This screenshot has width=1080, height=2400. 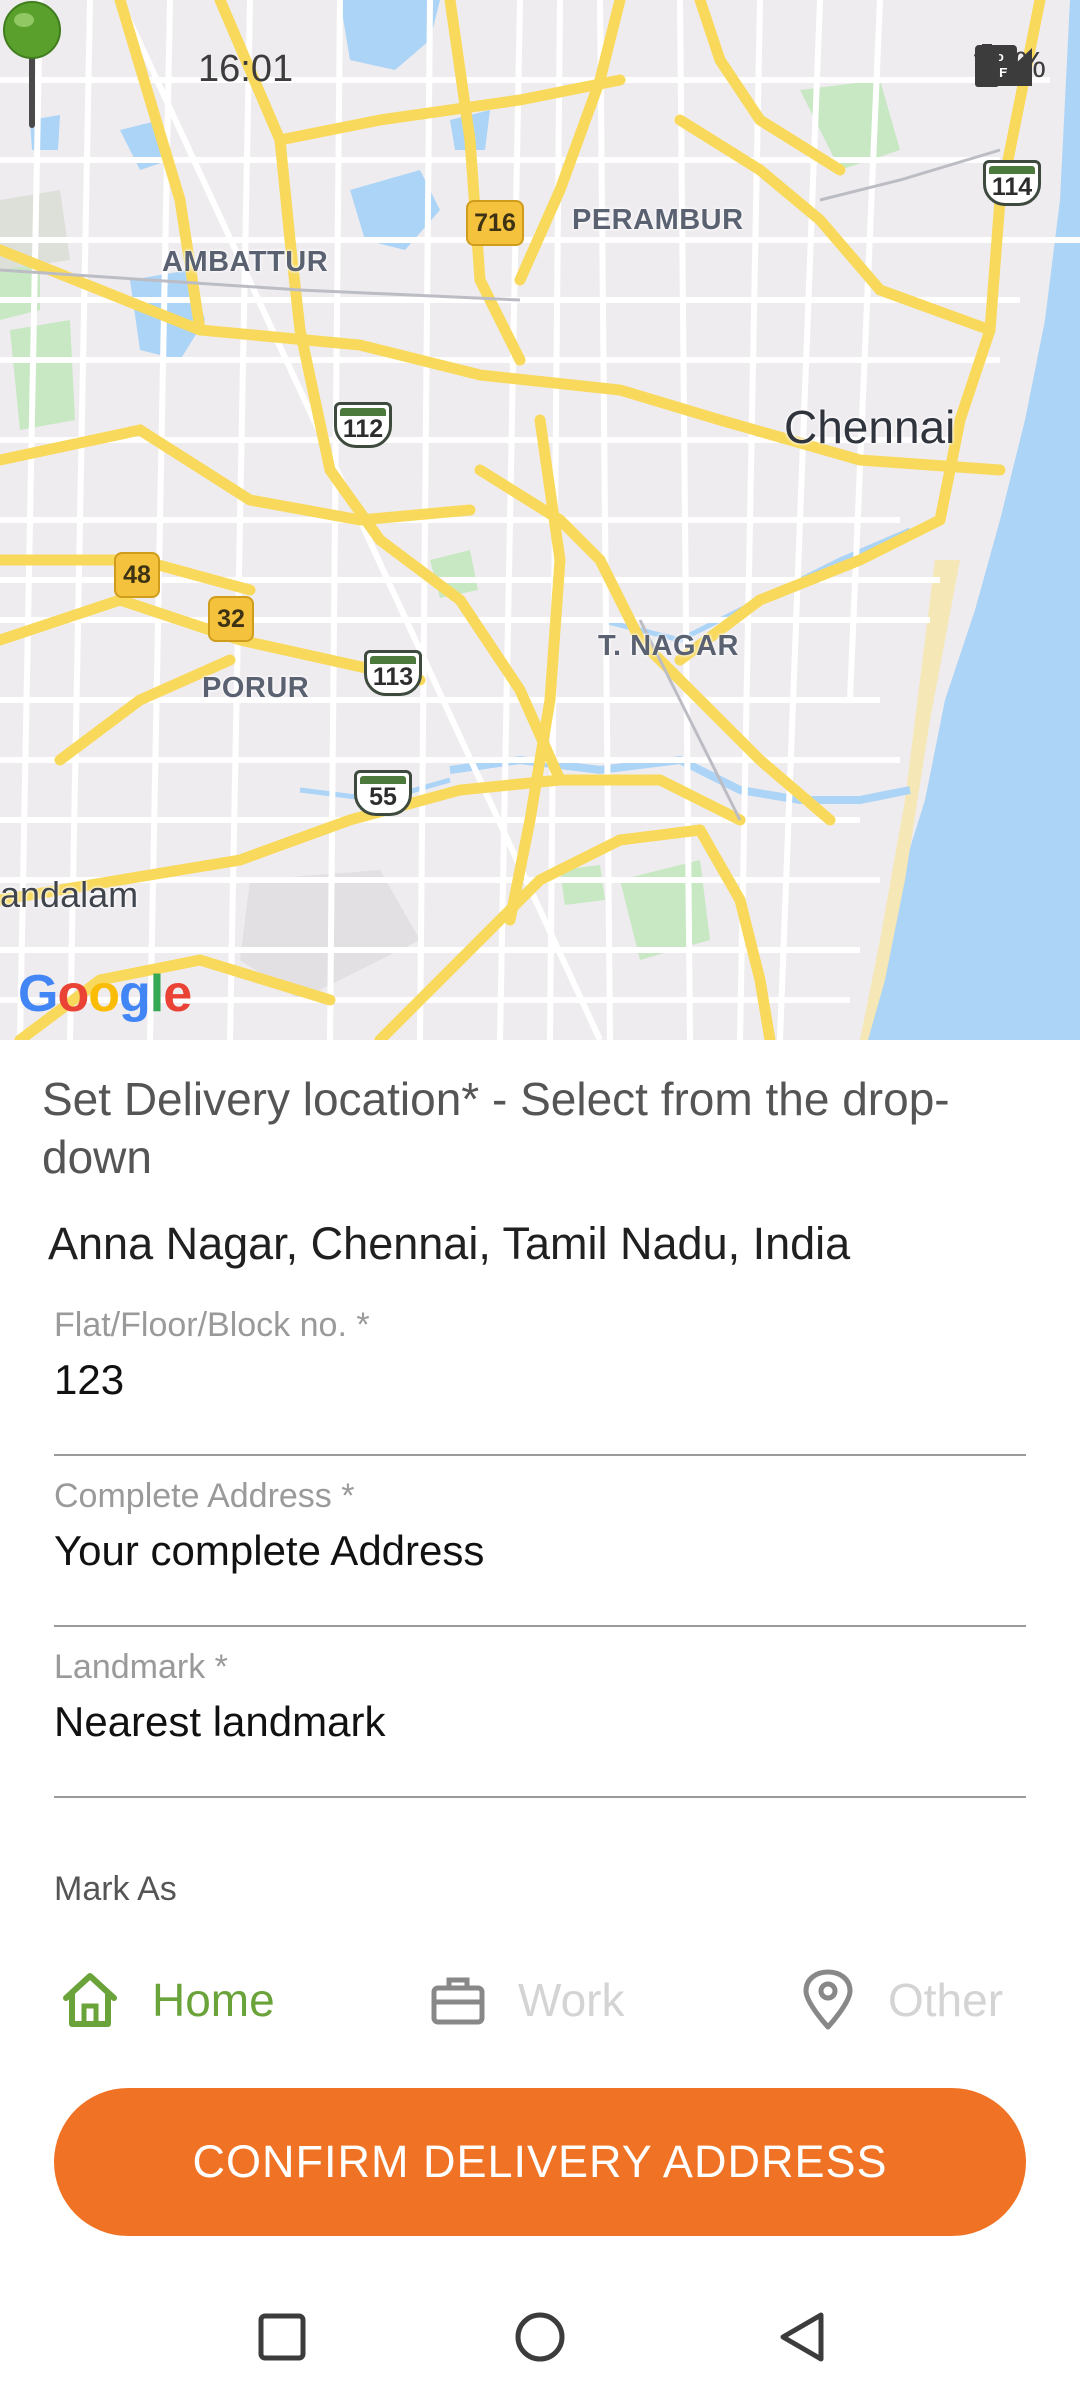 I want to click on road-shield-55-number: 55, so click(x=383, y=796).